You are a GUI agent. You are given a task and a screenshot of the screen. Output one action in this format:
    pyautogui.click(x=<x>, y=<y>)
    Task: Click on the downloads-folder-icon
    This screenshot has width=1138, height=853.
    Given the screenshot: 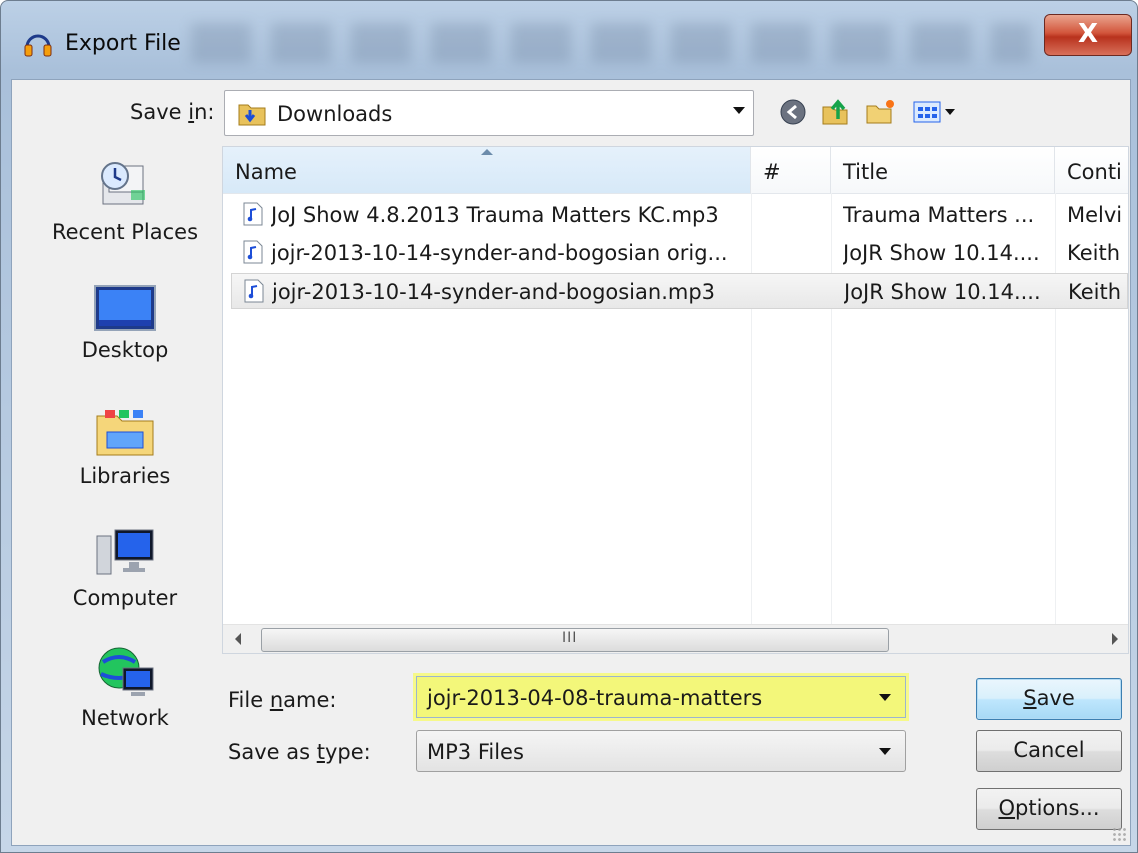 What is the action you would take?
    pyautogui.click(x=252, y=115)
    